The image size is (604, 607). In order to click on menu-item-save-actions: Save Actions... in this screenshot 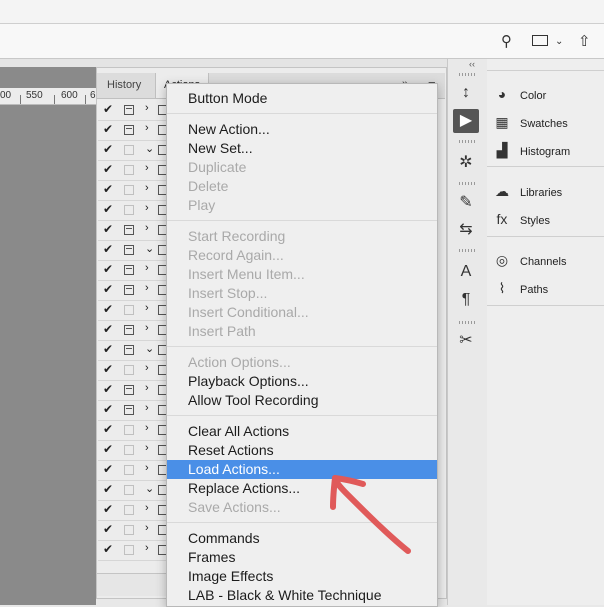, I will do `click(302, 507)`.